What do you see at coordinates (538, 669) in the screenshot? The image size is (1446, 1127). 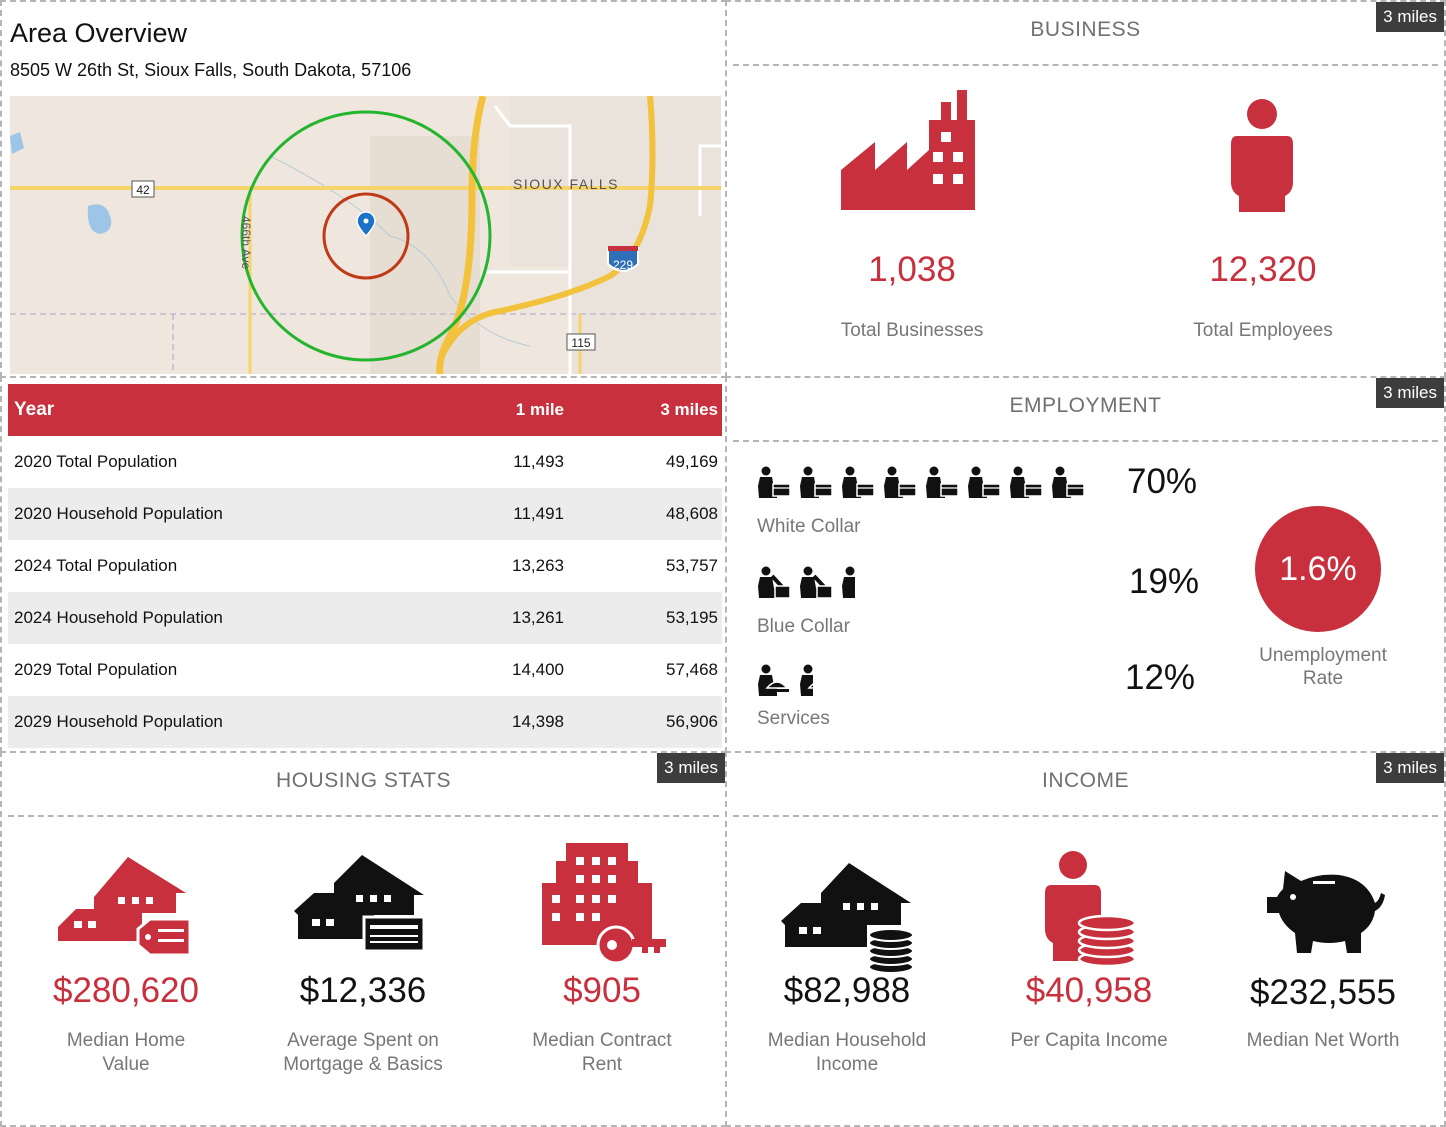 I see `row-1-mile: 14,400` at bounding box center [538, 669].